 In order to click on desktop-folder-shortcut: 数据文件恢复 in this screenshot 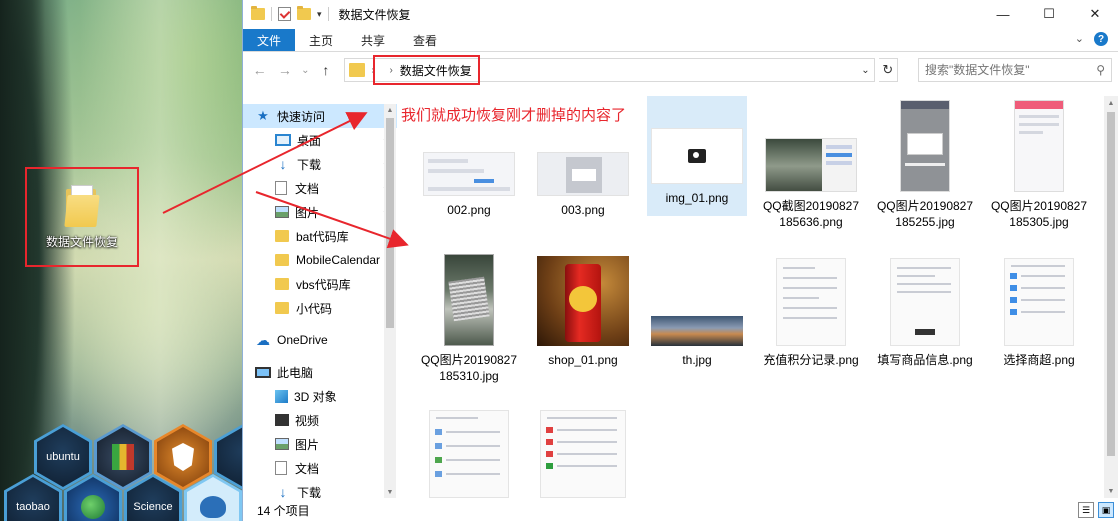, I will do `click(82, 217)`.